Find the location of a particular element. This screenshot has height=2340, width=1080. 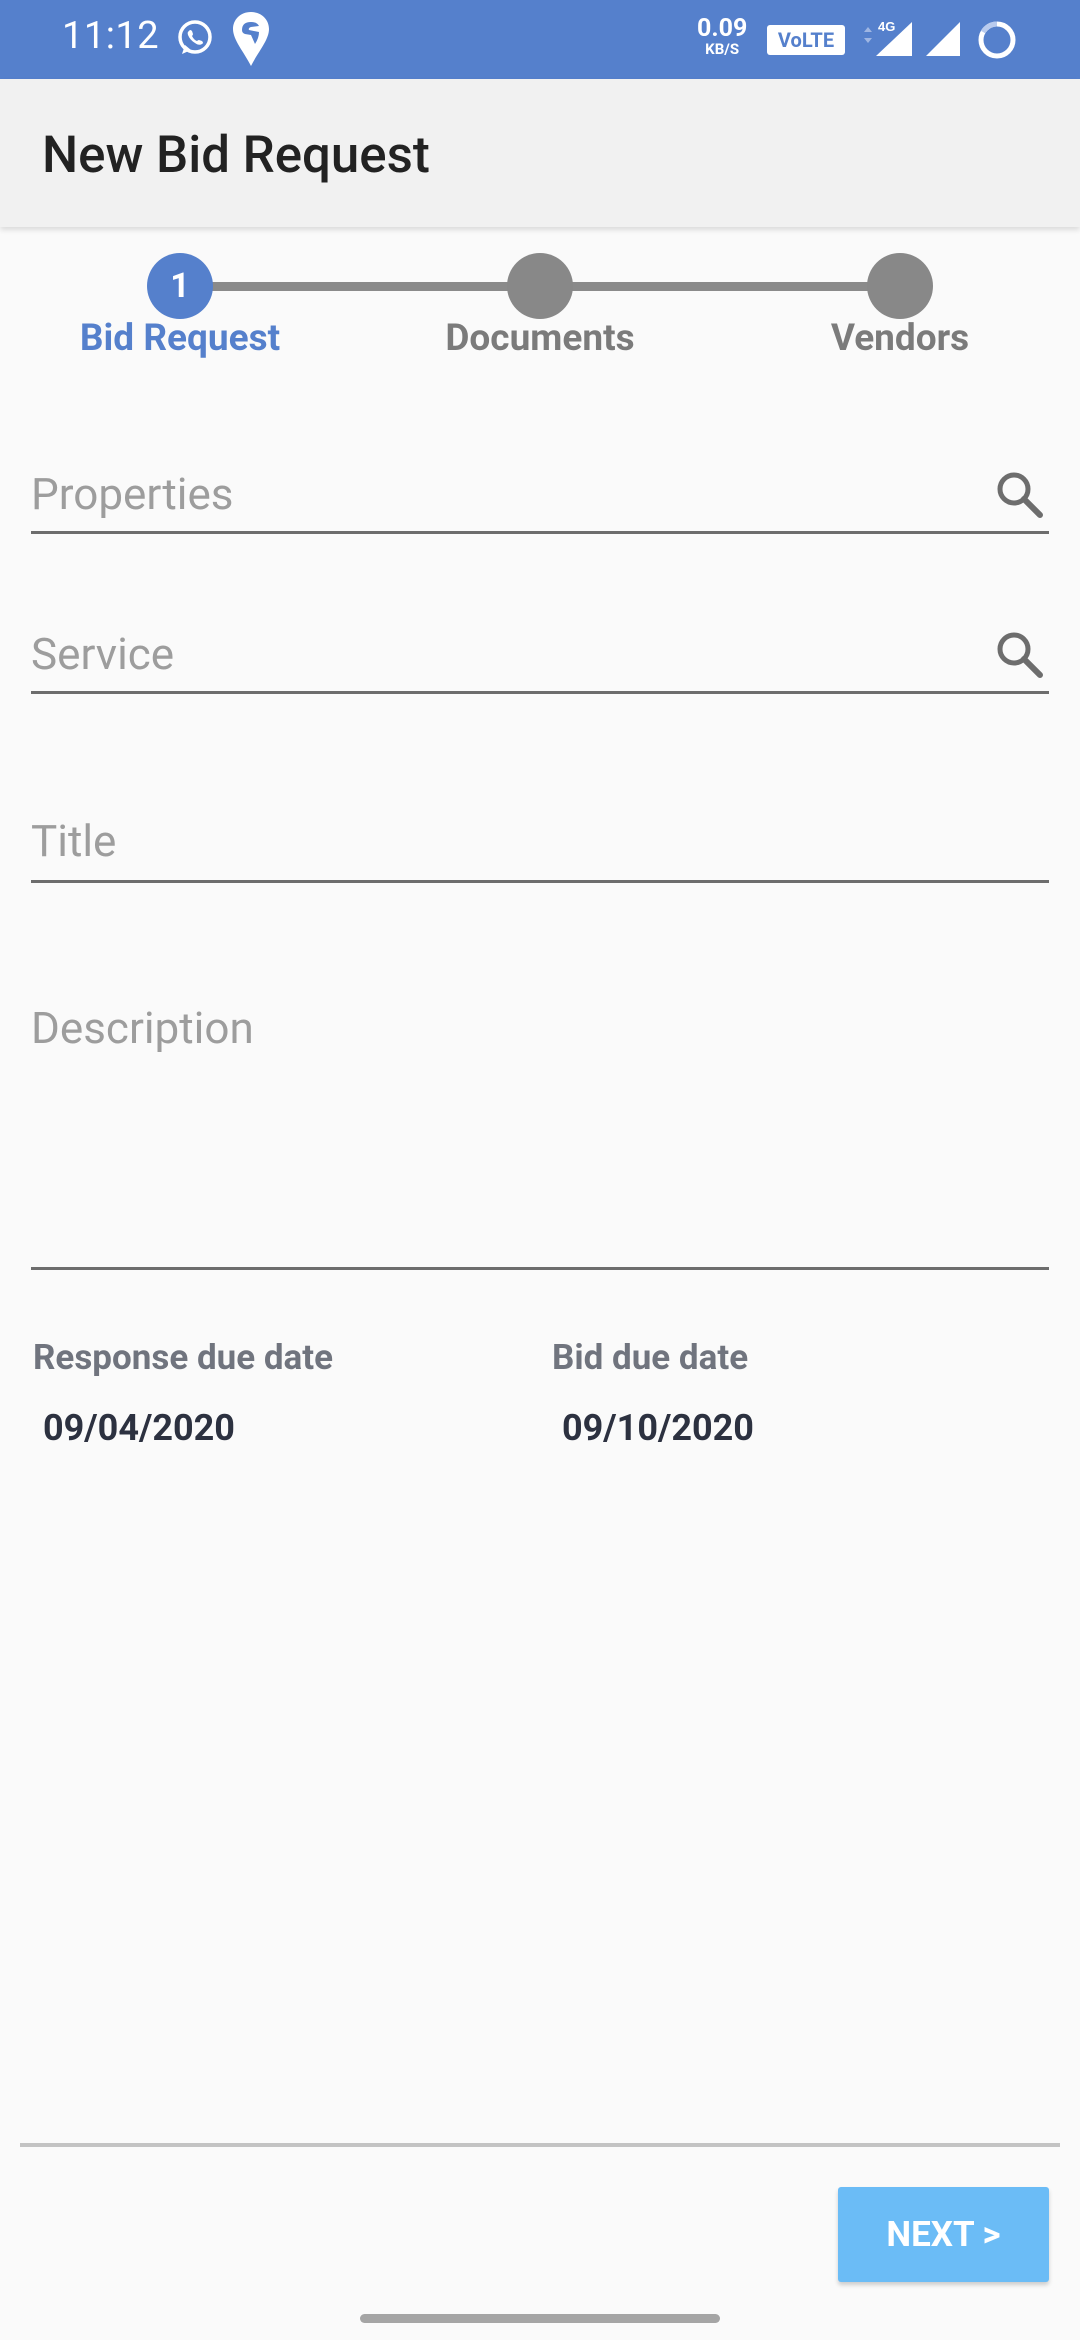

home-indicator is located at coordinates (540, 2318).